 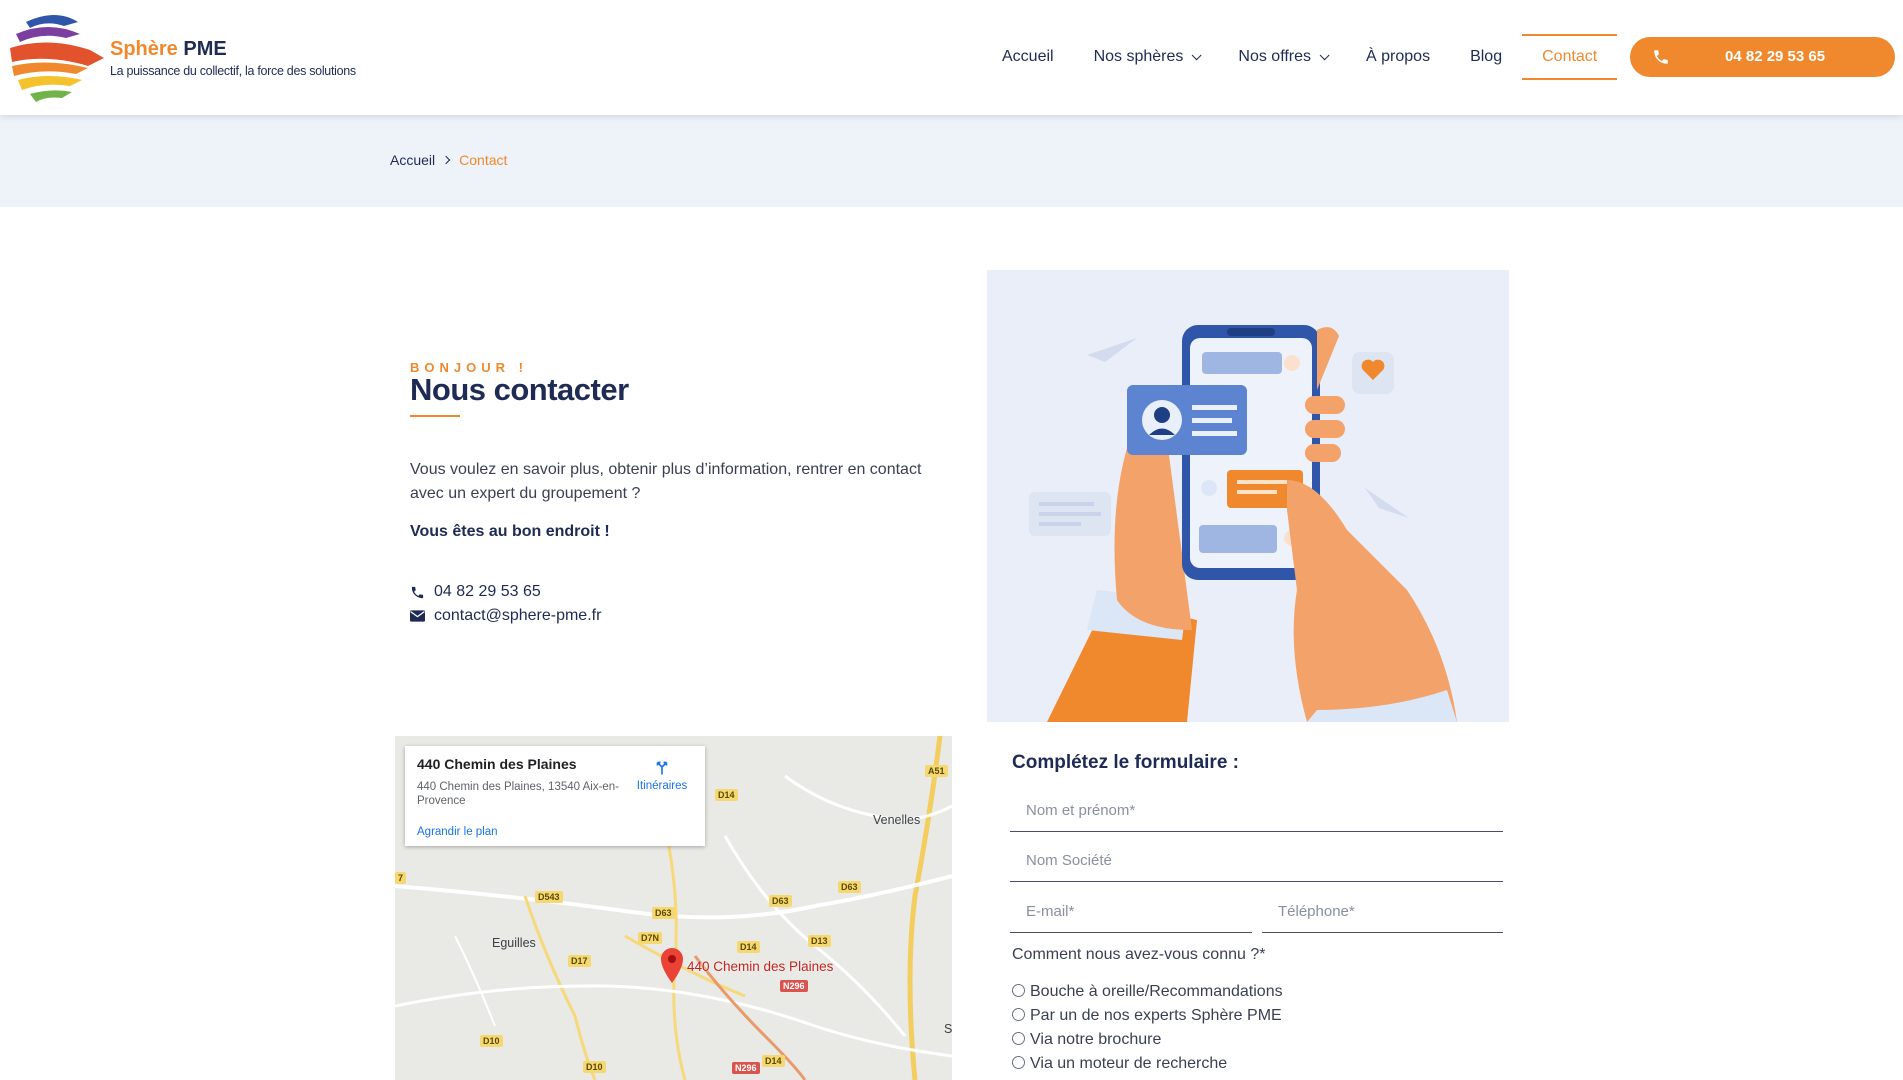 What do you see at coordinates (672, 965) in the screenshot?
I see `map-pin-icon` at bounding box center [672, 965].